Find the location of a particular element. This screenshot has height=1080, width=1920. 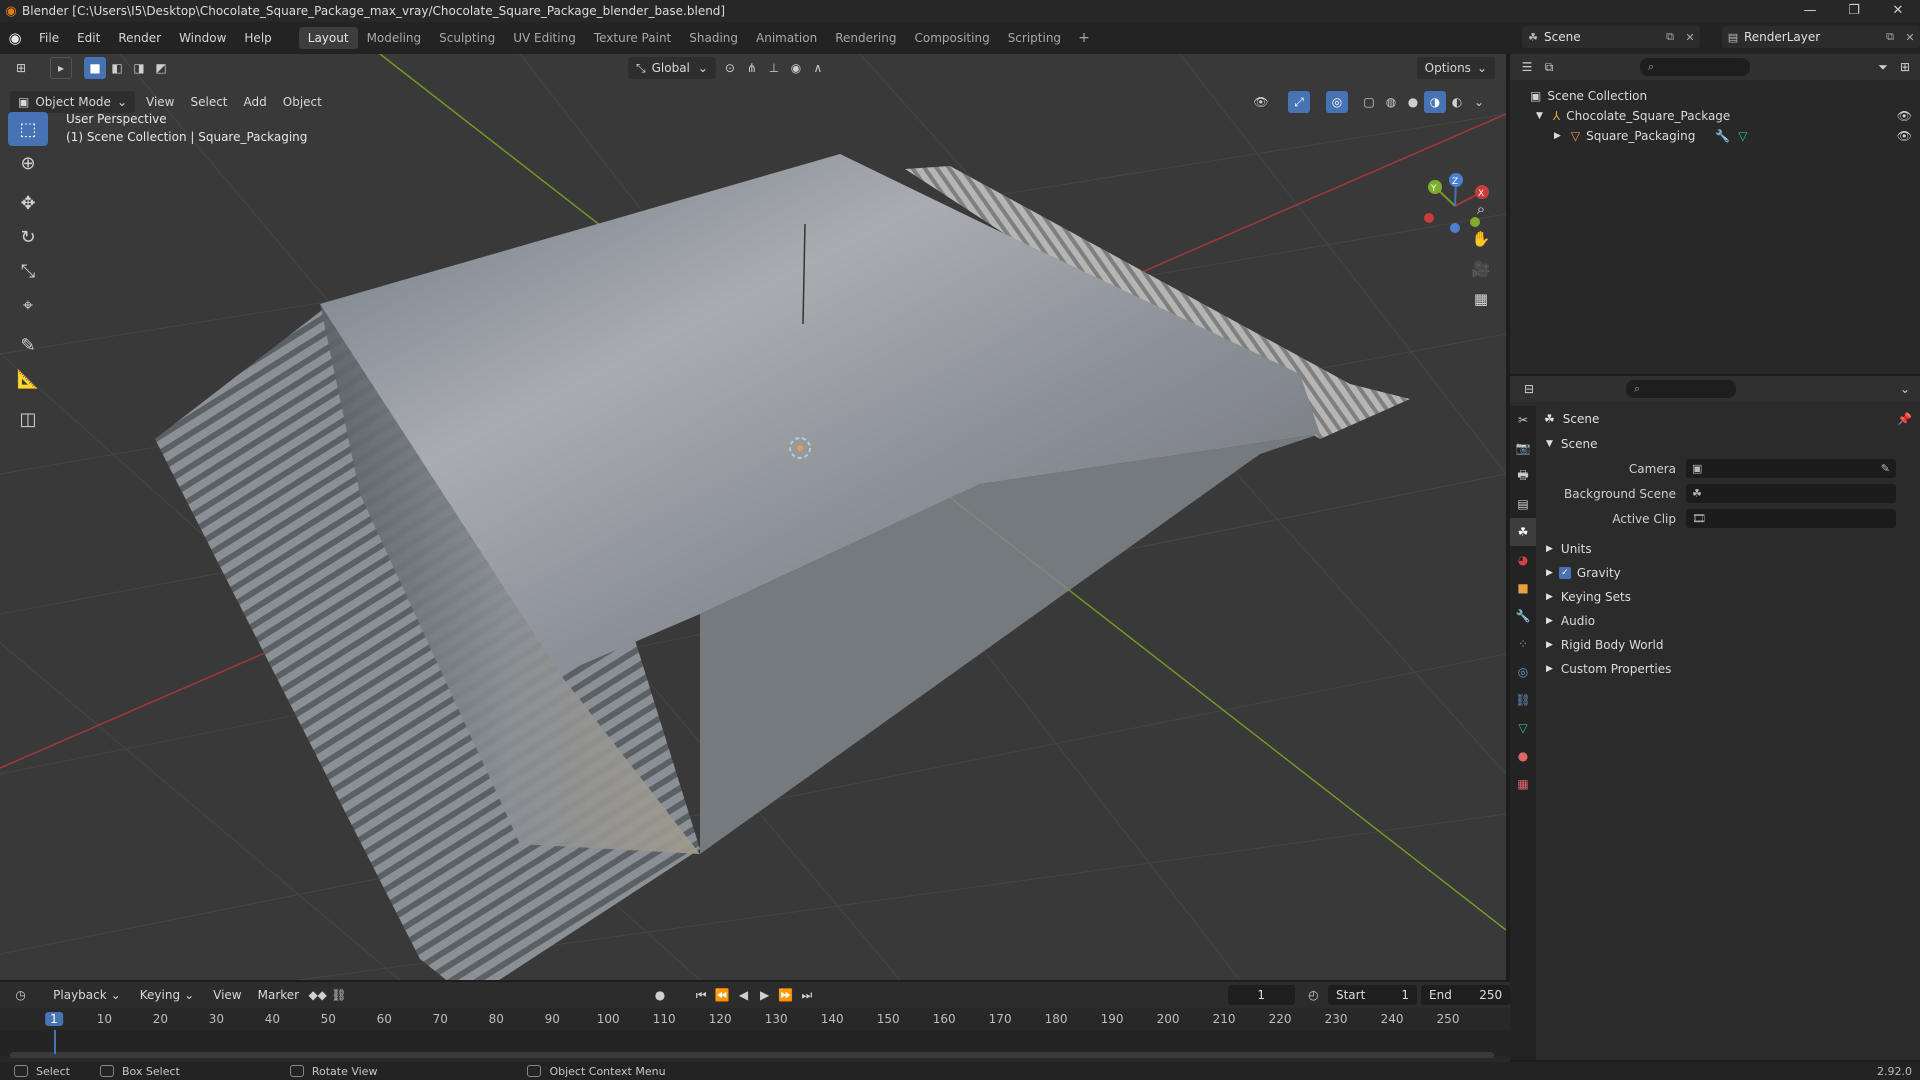

snap-icon: ⋔ is located at coordinates (752, 68).